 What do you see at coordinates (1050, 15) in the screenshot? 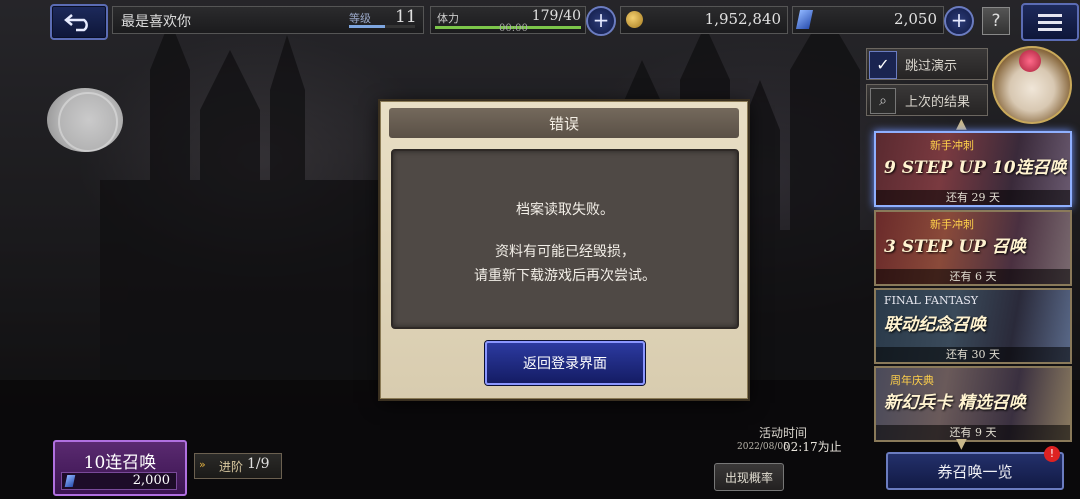
I see `hamburger-menu-icon` at bounding box center [1050, 15].